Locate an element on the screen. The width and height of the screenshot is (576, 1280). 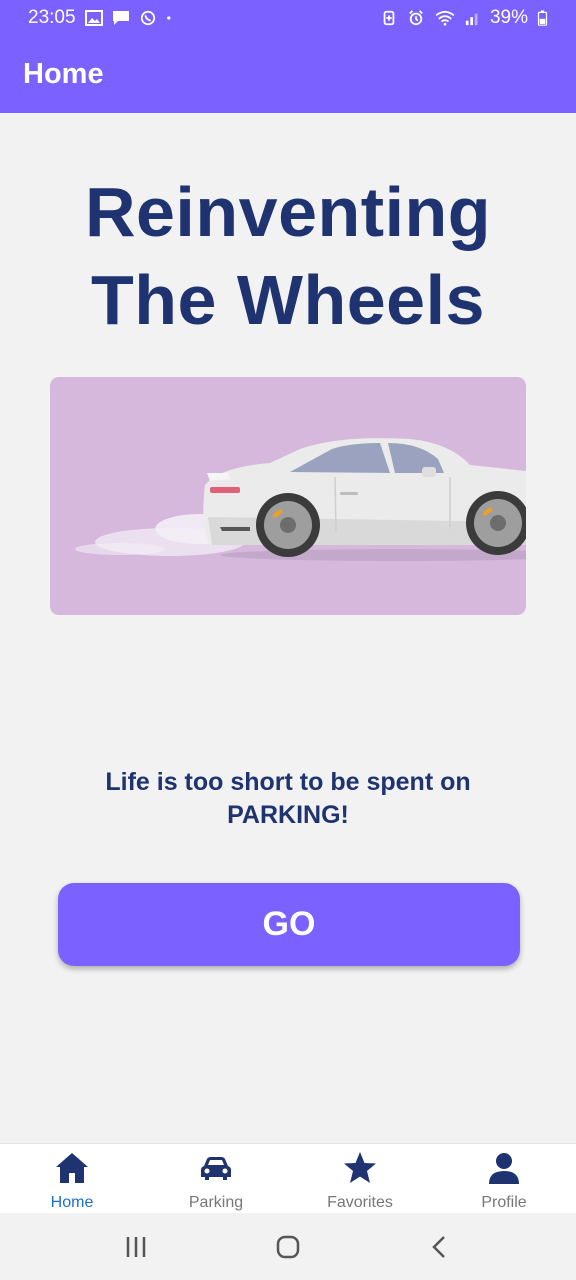
hero-title: Reinventing The Wheels is located at coordinates (288, 256).